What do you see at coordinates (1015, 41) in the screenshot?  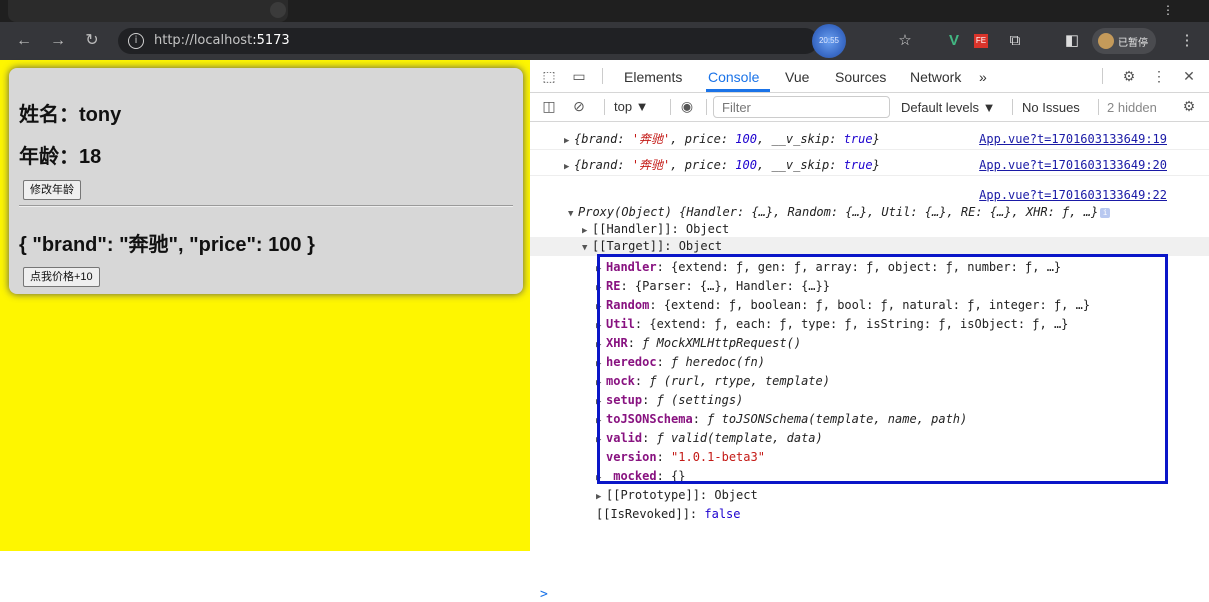 I see `extensions-icon: ⧉` at bounding box center [1015, 41].